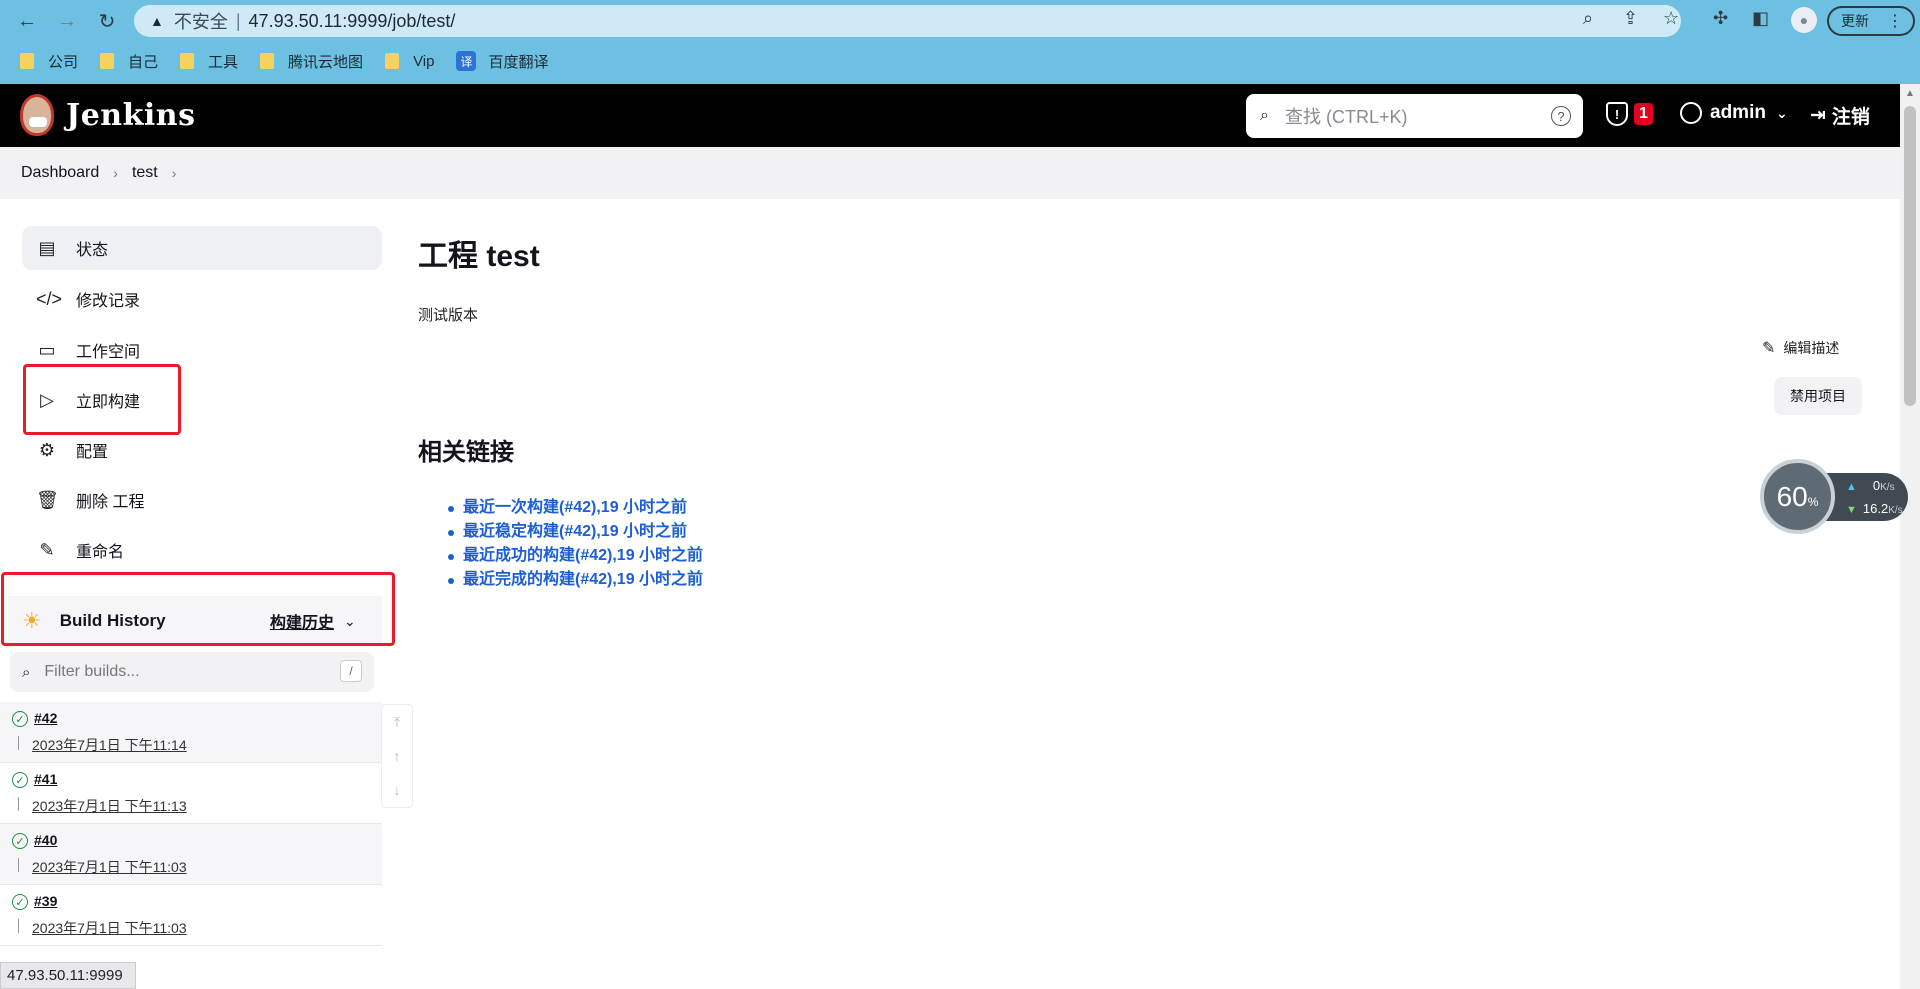  Describe the element at coordinates (575, 508) in the screenshot. I see `link-last-build: 最近一次构建(#42),19 小时之前` at that location.